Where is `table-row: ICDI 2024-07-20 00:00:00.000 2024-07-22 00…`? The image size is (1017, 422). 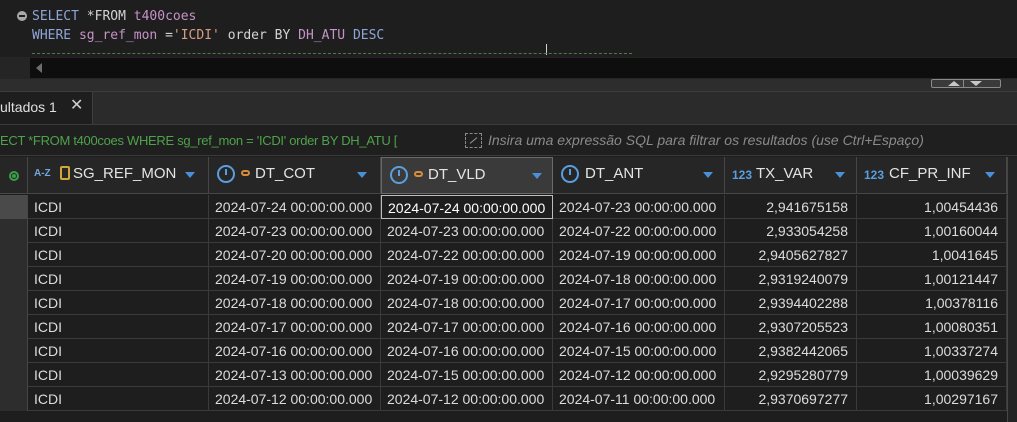
table-row: ICDI 2024-07-20 00:00:00.000 2024-07-22 00… is located at coordinates (508, 255).